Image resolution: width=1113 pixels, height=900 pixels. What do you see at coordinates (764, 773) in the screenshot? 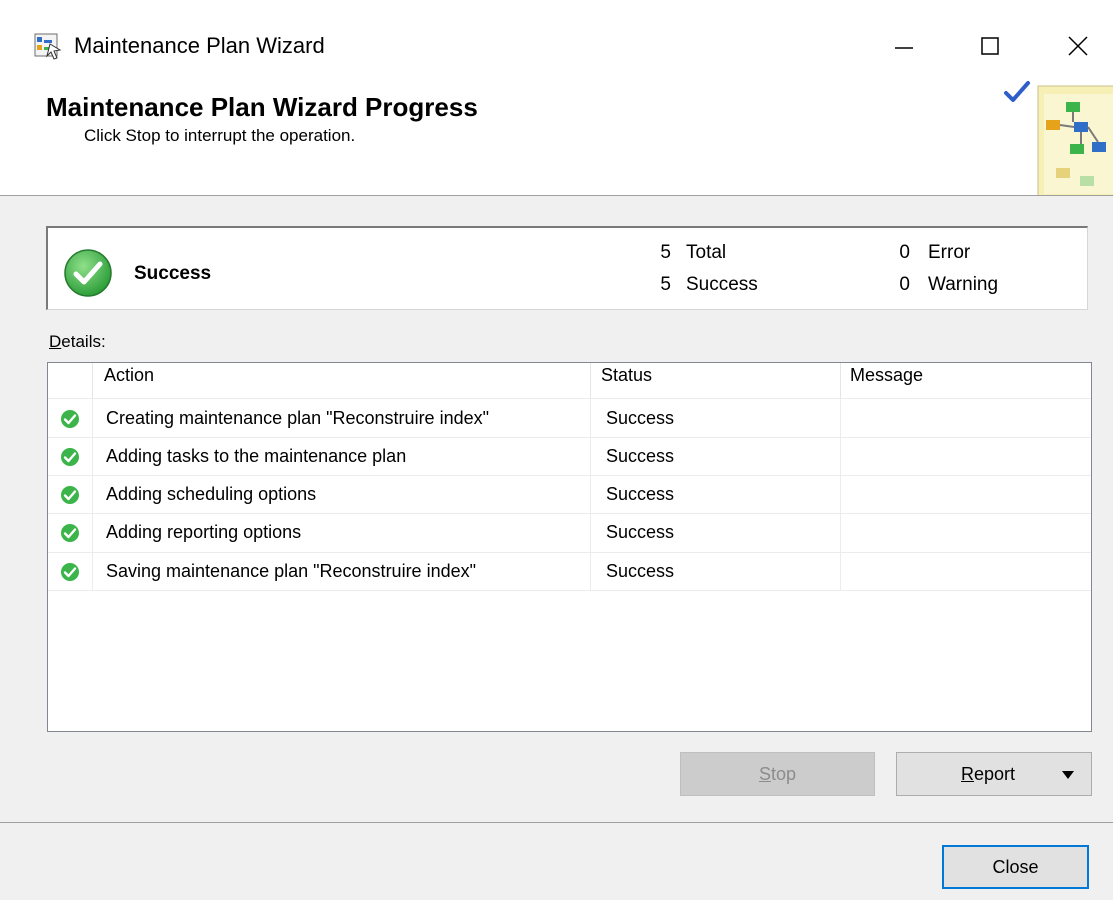
I see `stop-mnemonic: S` at bounding box center [764, 773].